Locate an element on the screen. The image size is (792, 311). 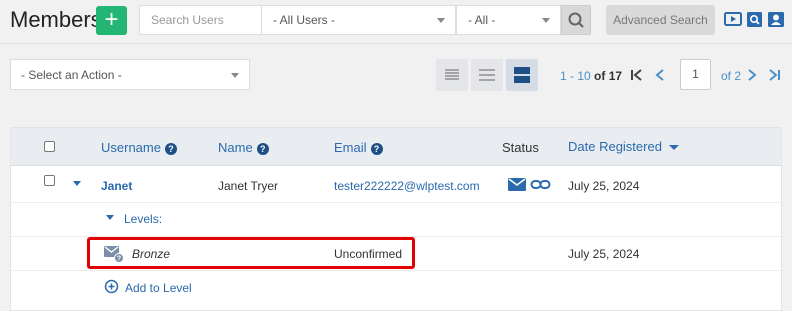
list-view-icon is located at coordinates (487, 75).